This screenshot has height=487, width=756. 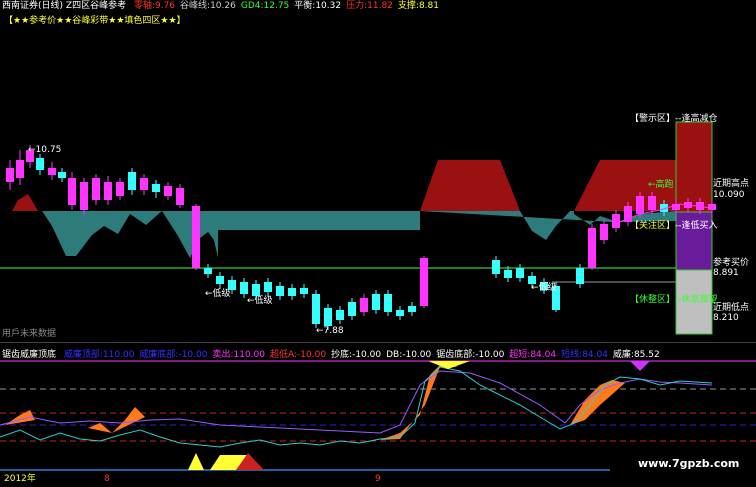 What do you see at coordinates (418, 6) in the screenshot?
I see `header-value-item: 支撑:8.81` at bounding box center [418, 6].